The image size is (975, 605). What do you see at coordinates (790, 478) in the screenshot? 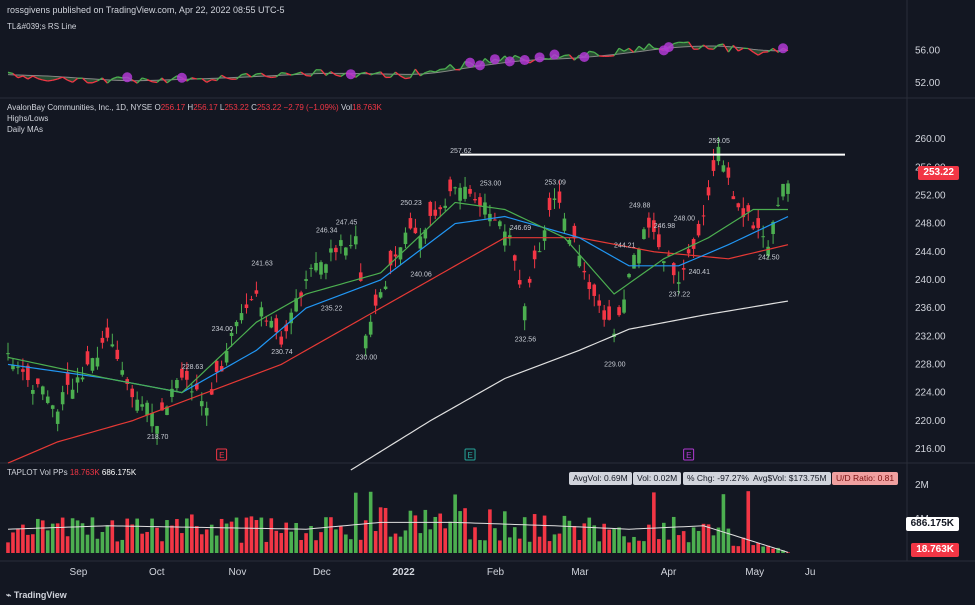
I see `stat-avg-dollar-vol: Avg$Vol: $173.75M` at bounding box center [790, 478].